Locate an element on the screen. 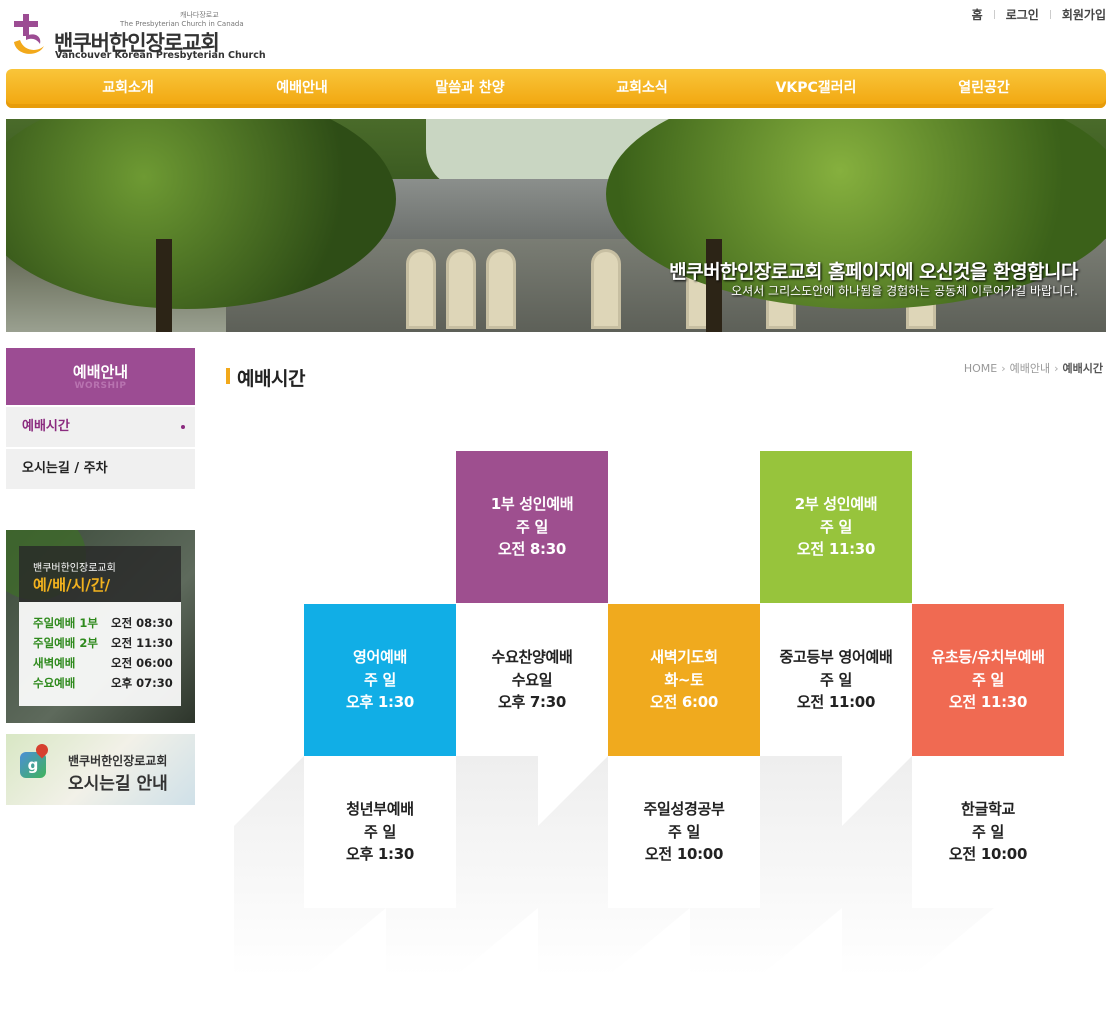  utility-links: 홈 로그인 회원가입 is located at coordinates (1039, 14).